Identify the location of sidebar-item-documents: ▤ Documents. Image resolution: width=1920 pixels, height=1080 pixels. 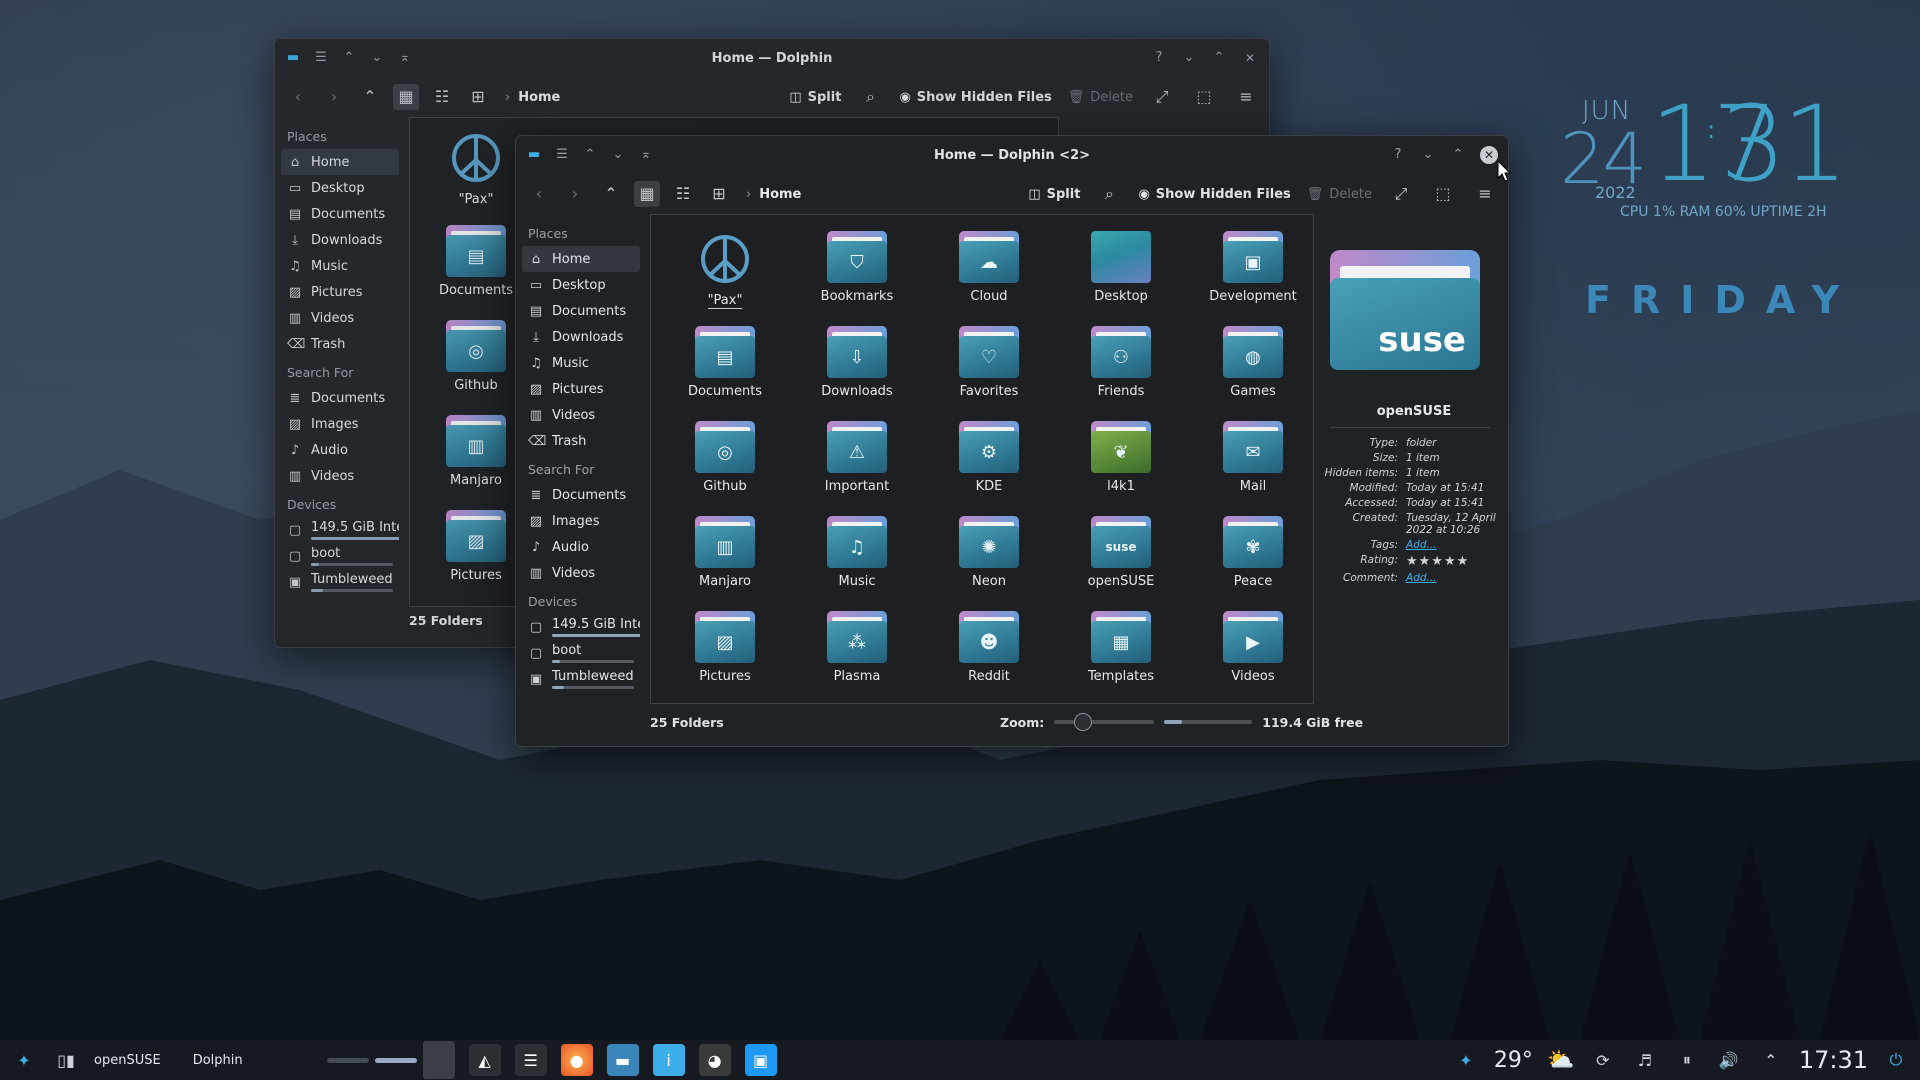
(340, 214).